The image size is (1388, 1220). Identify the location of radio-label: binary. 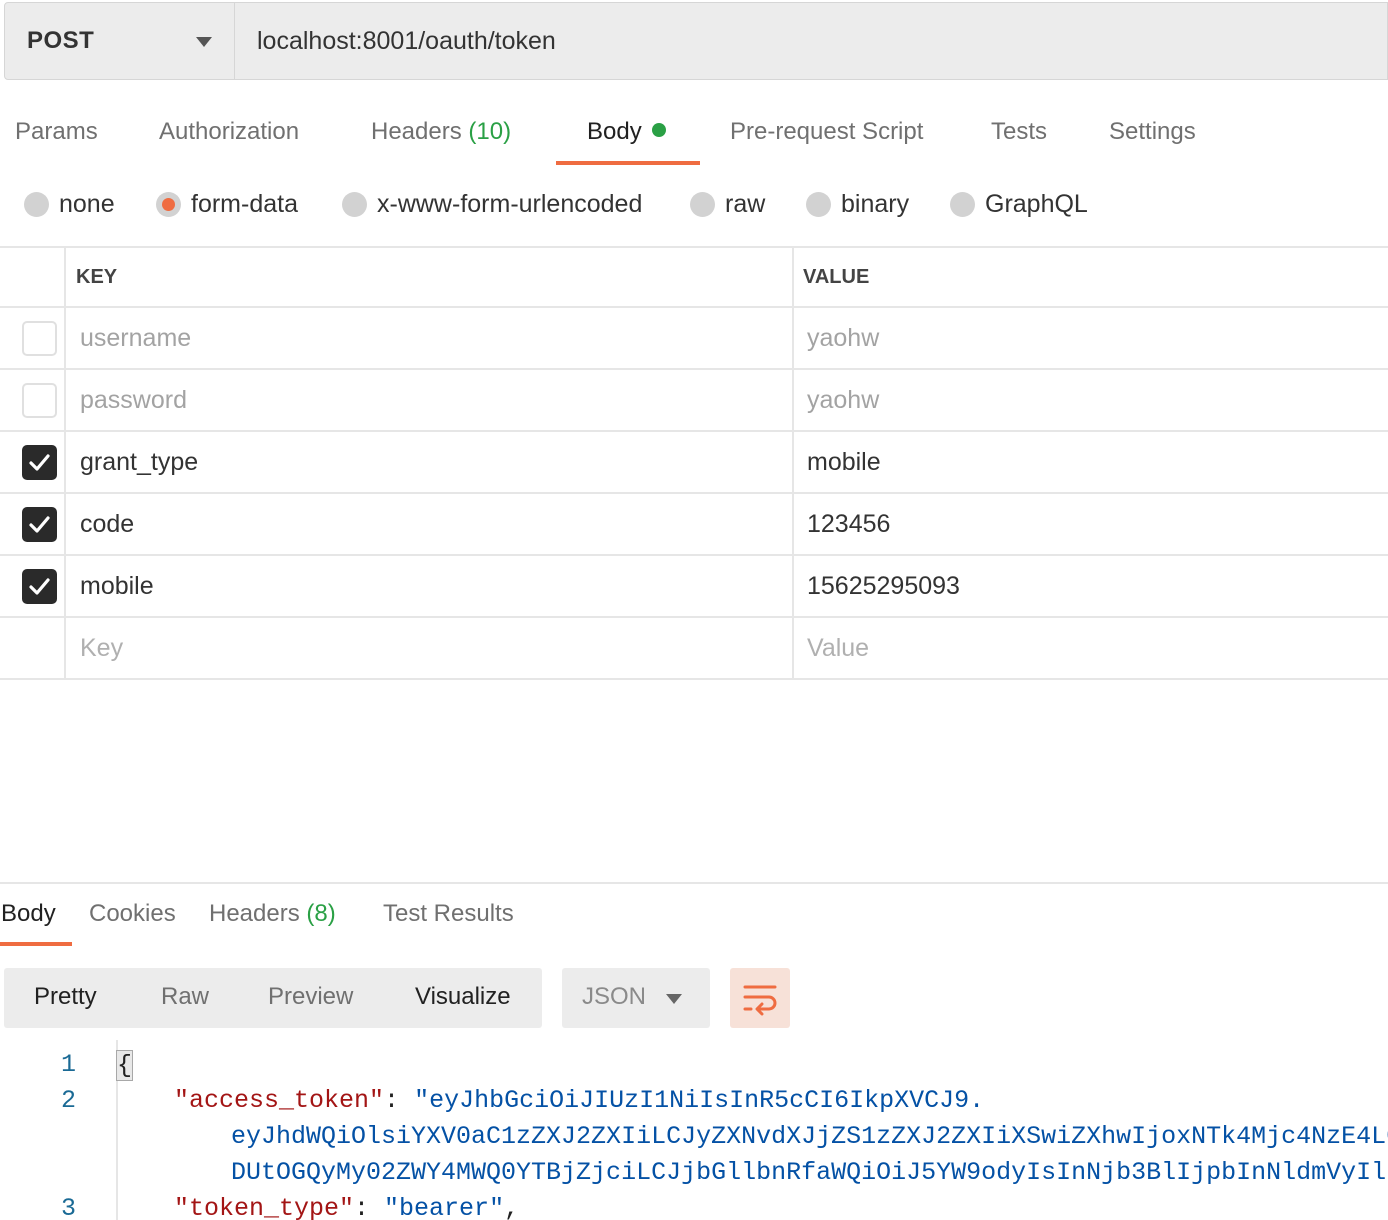
(875, 204).